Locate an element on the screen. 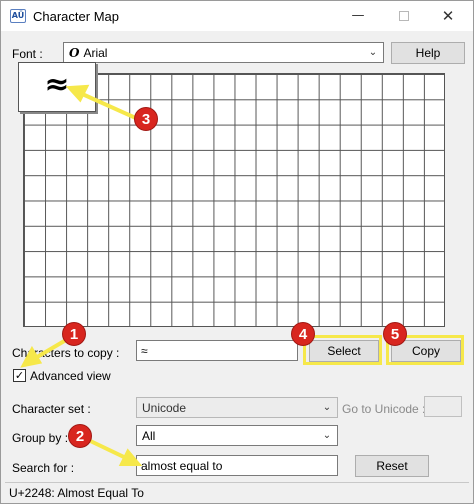 This screenshot has width=474, height=504. annotation-badge-4: 4 is located at coordinates (303, 334).